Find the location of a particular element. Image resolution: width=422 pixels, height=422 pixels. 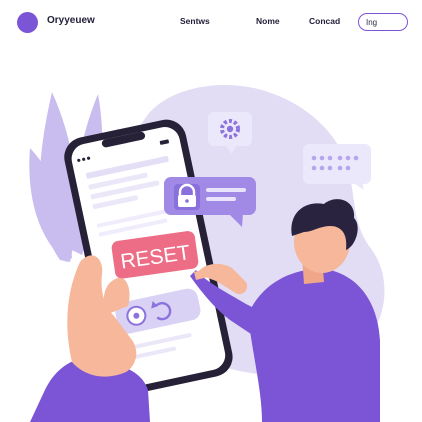

logo-icon is located at coordinates (27, 22).